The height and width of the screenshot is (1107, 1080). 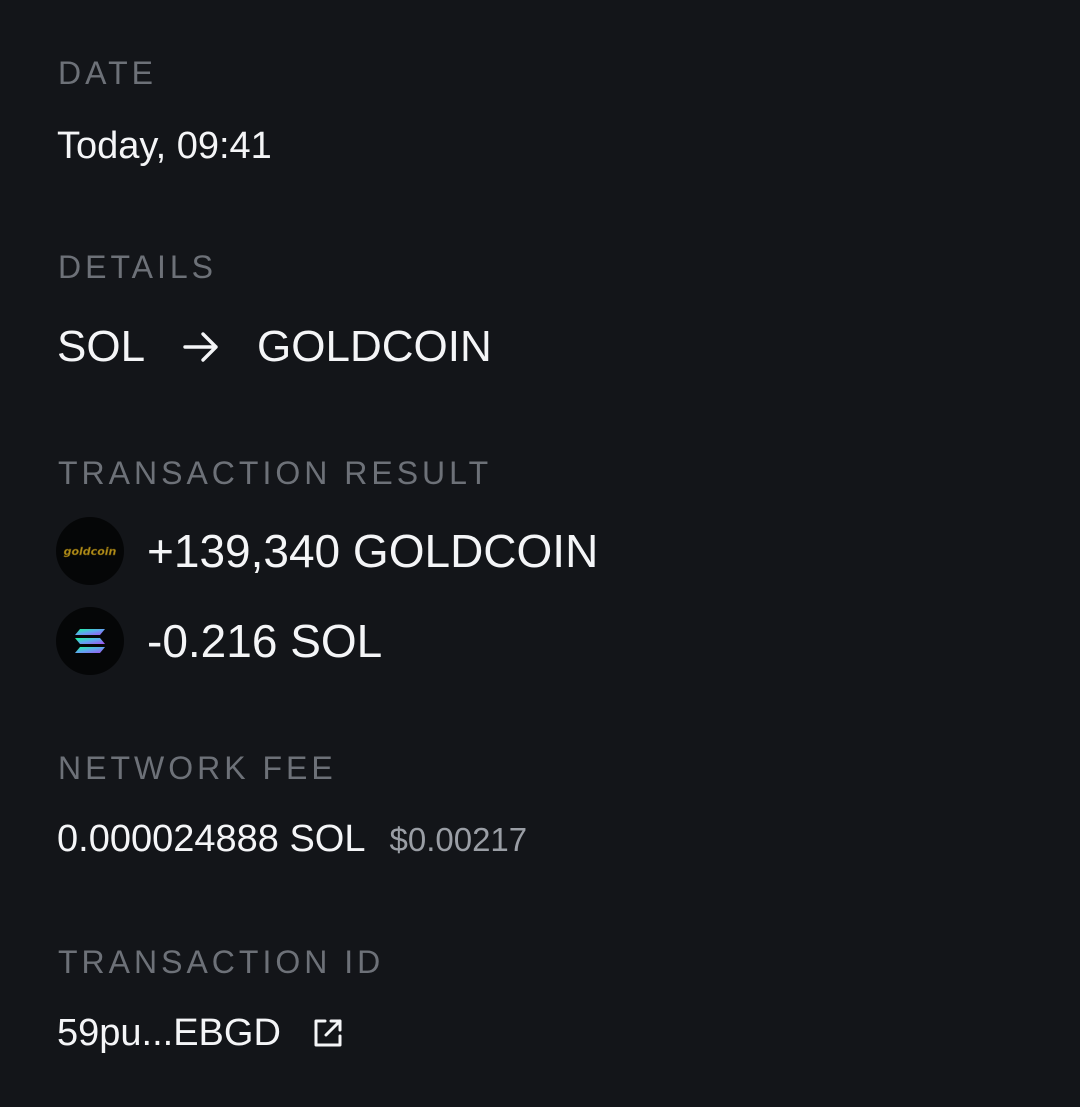 I want to click on external-link-icon, so click(x=328, y=1033).